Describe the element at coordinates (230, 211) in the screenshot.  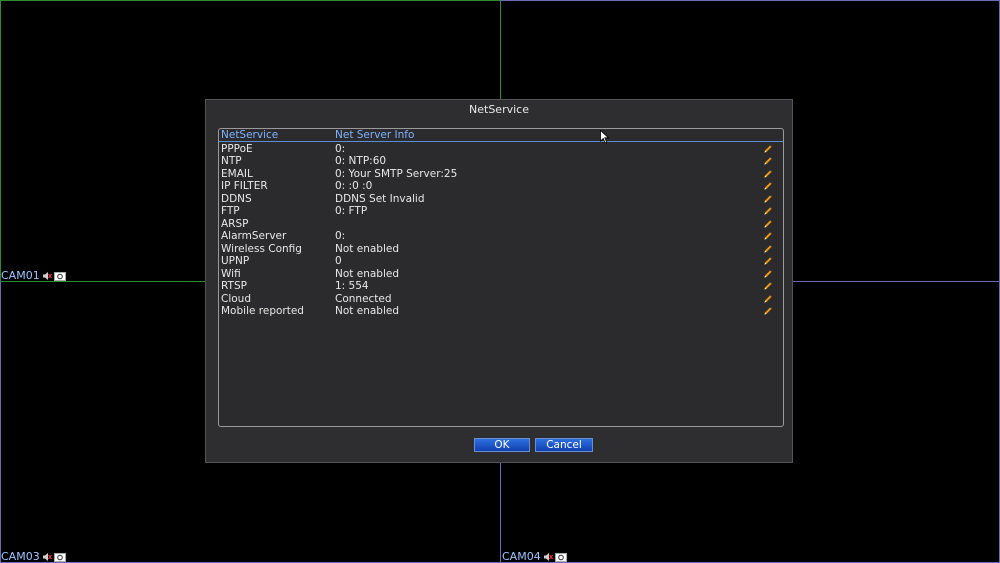
I see `service-name: FTP` at that location.